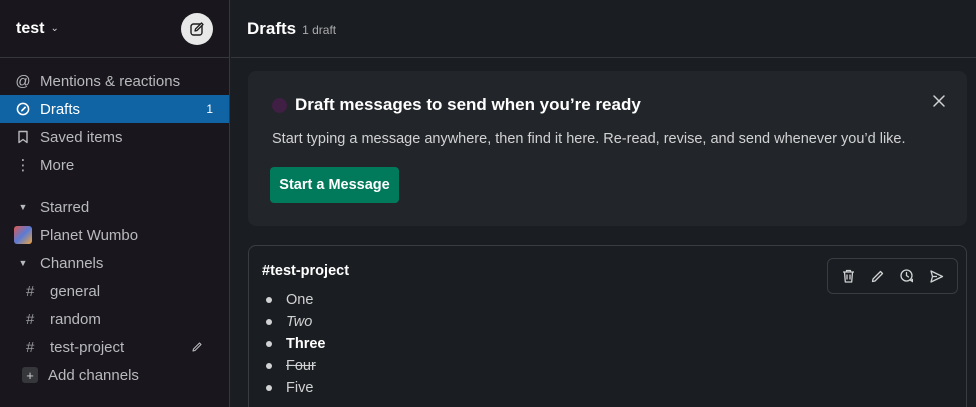  I want to click on page-subtitle: 1 draft, so click(319, 30).